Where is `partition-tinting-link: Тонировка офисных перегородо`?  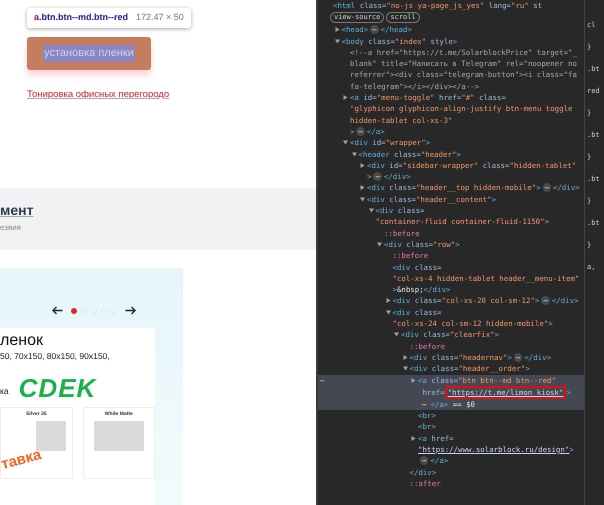 partition-tinting-link: Тонировка офисных перегородо is located at coordinates (171, 95).